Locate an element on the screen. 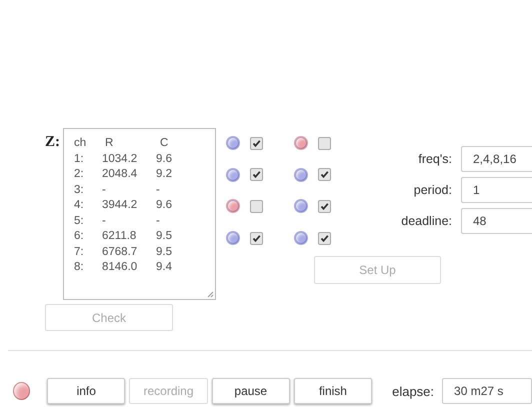  input-field: 48 is located at coordinates (496, 221).